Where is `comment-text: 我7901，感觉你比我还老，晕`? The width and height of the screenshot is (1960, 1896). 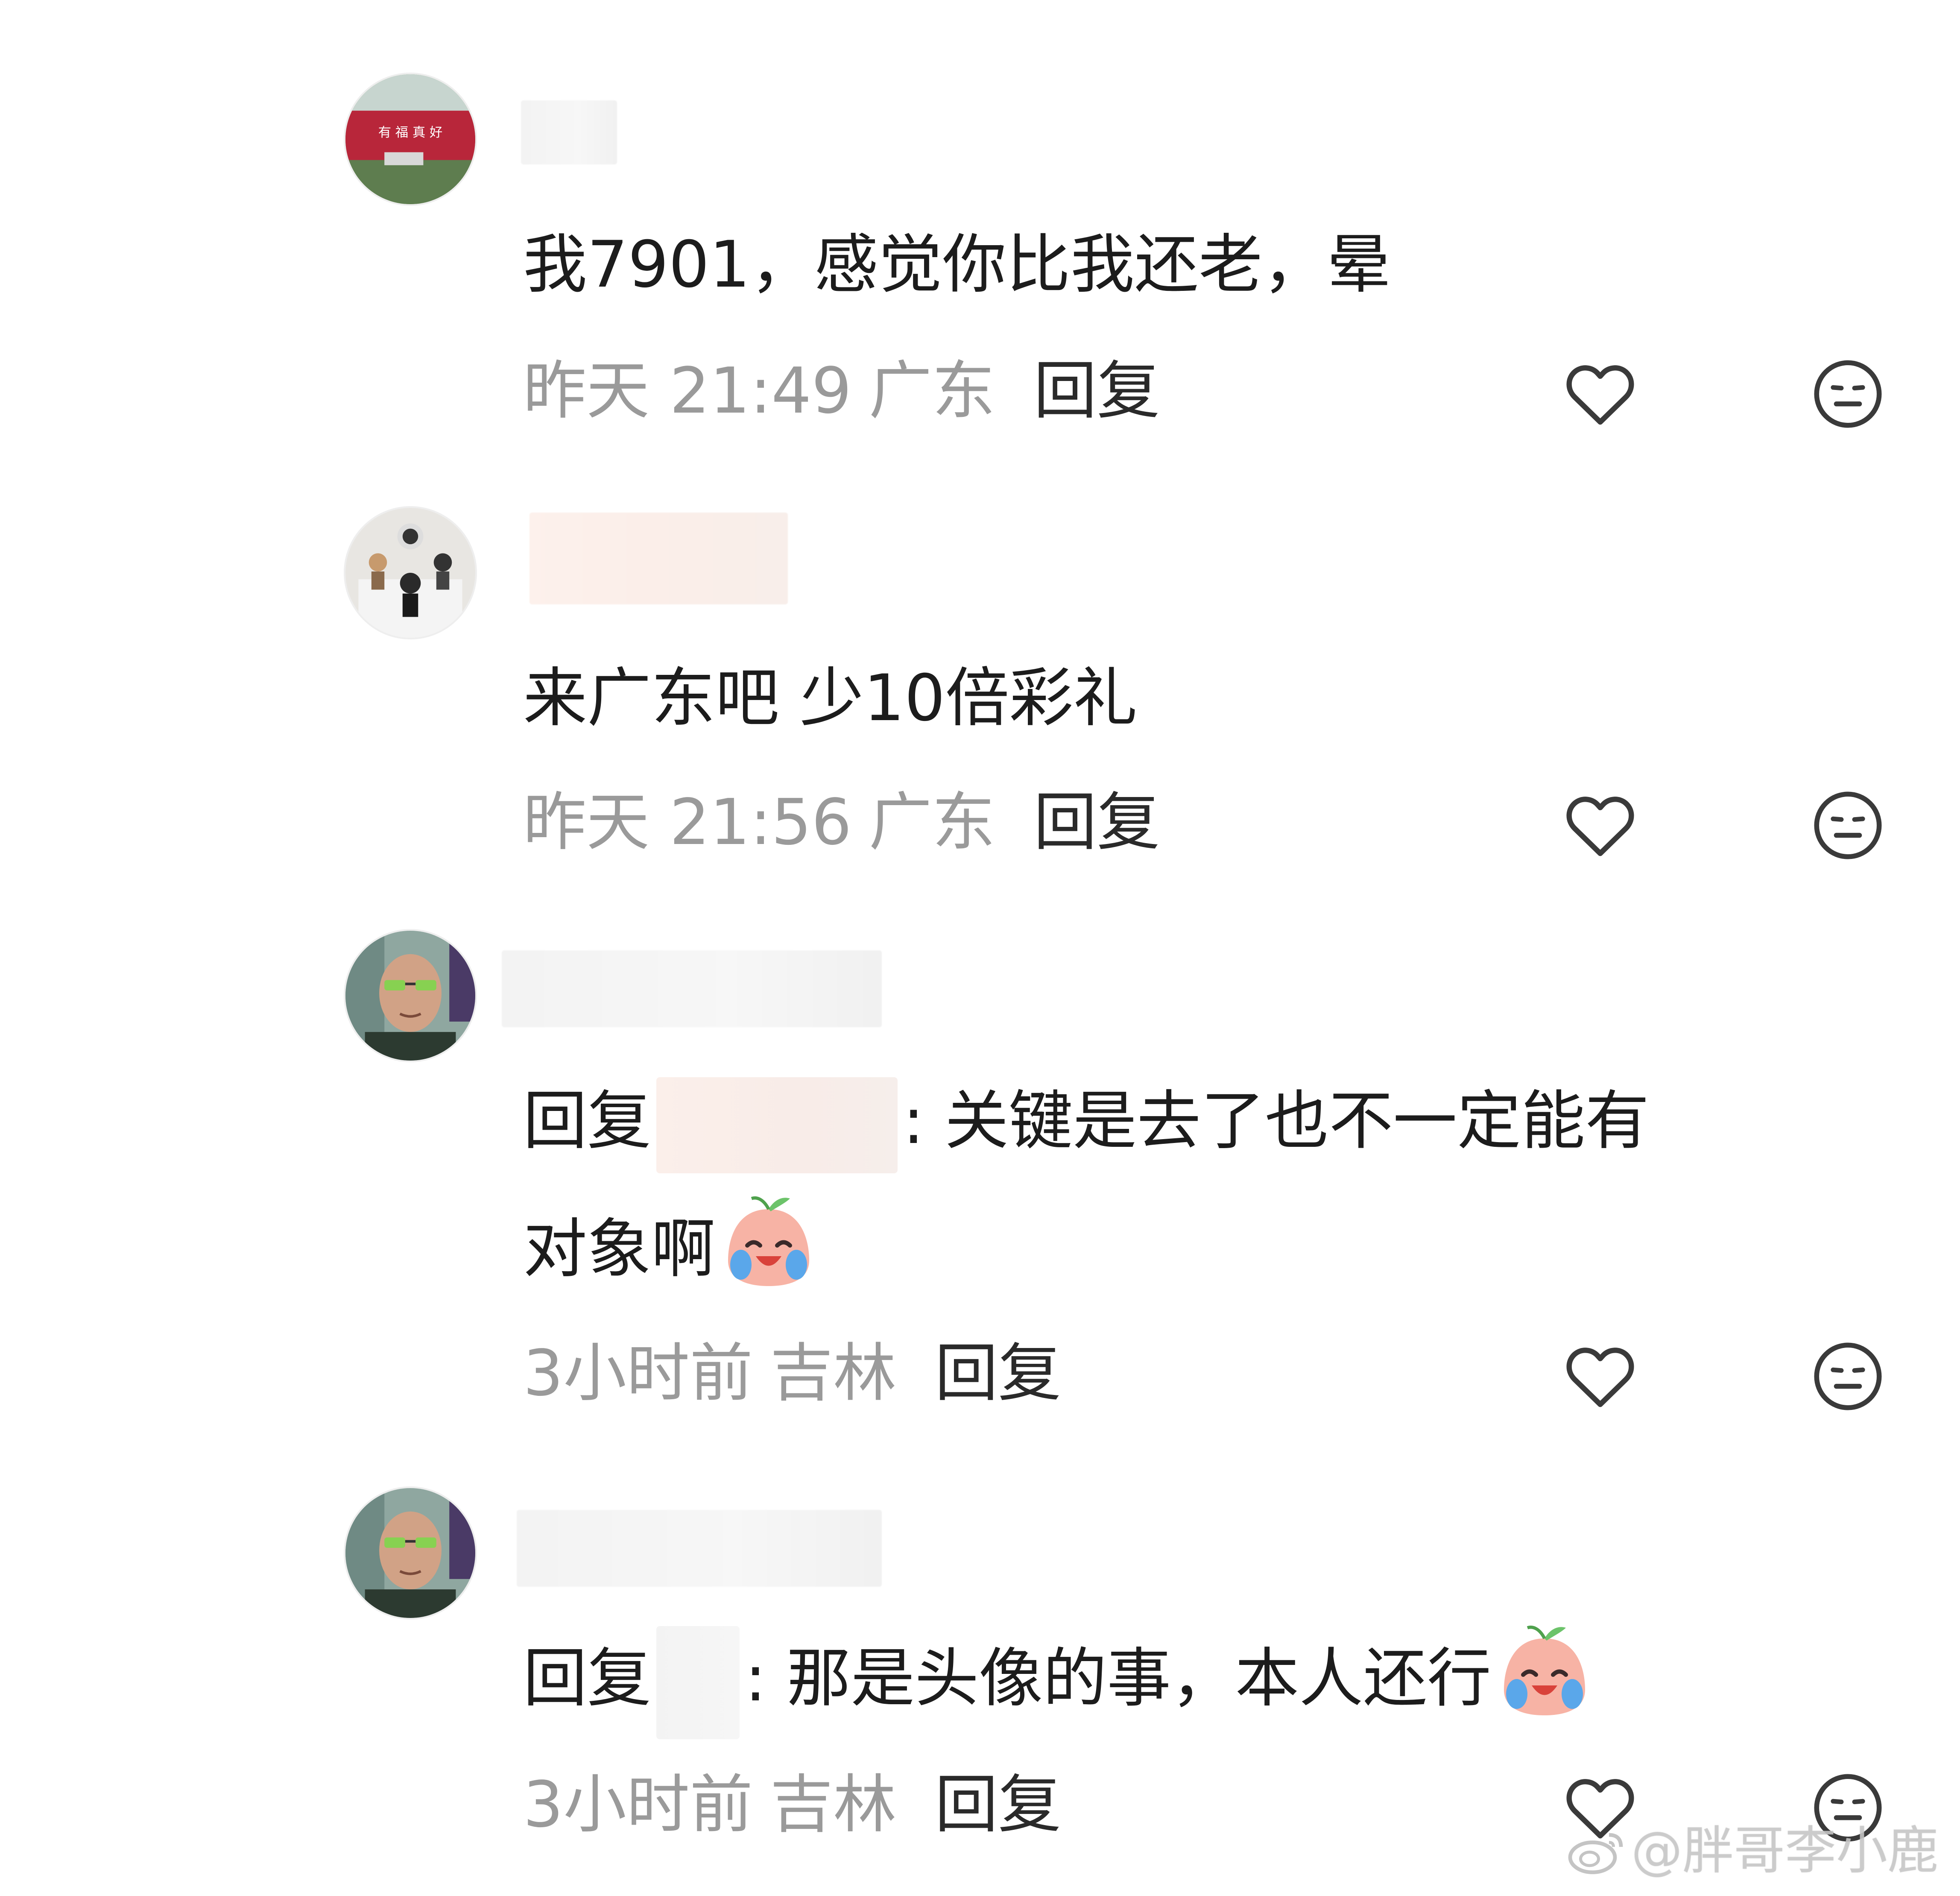
comment-text: 我7901，感觉你比我还老，晕 is located at coordinates (957, 265).